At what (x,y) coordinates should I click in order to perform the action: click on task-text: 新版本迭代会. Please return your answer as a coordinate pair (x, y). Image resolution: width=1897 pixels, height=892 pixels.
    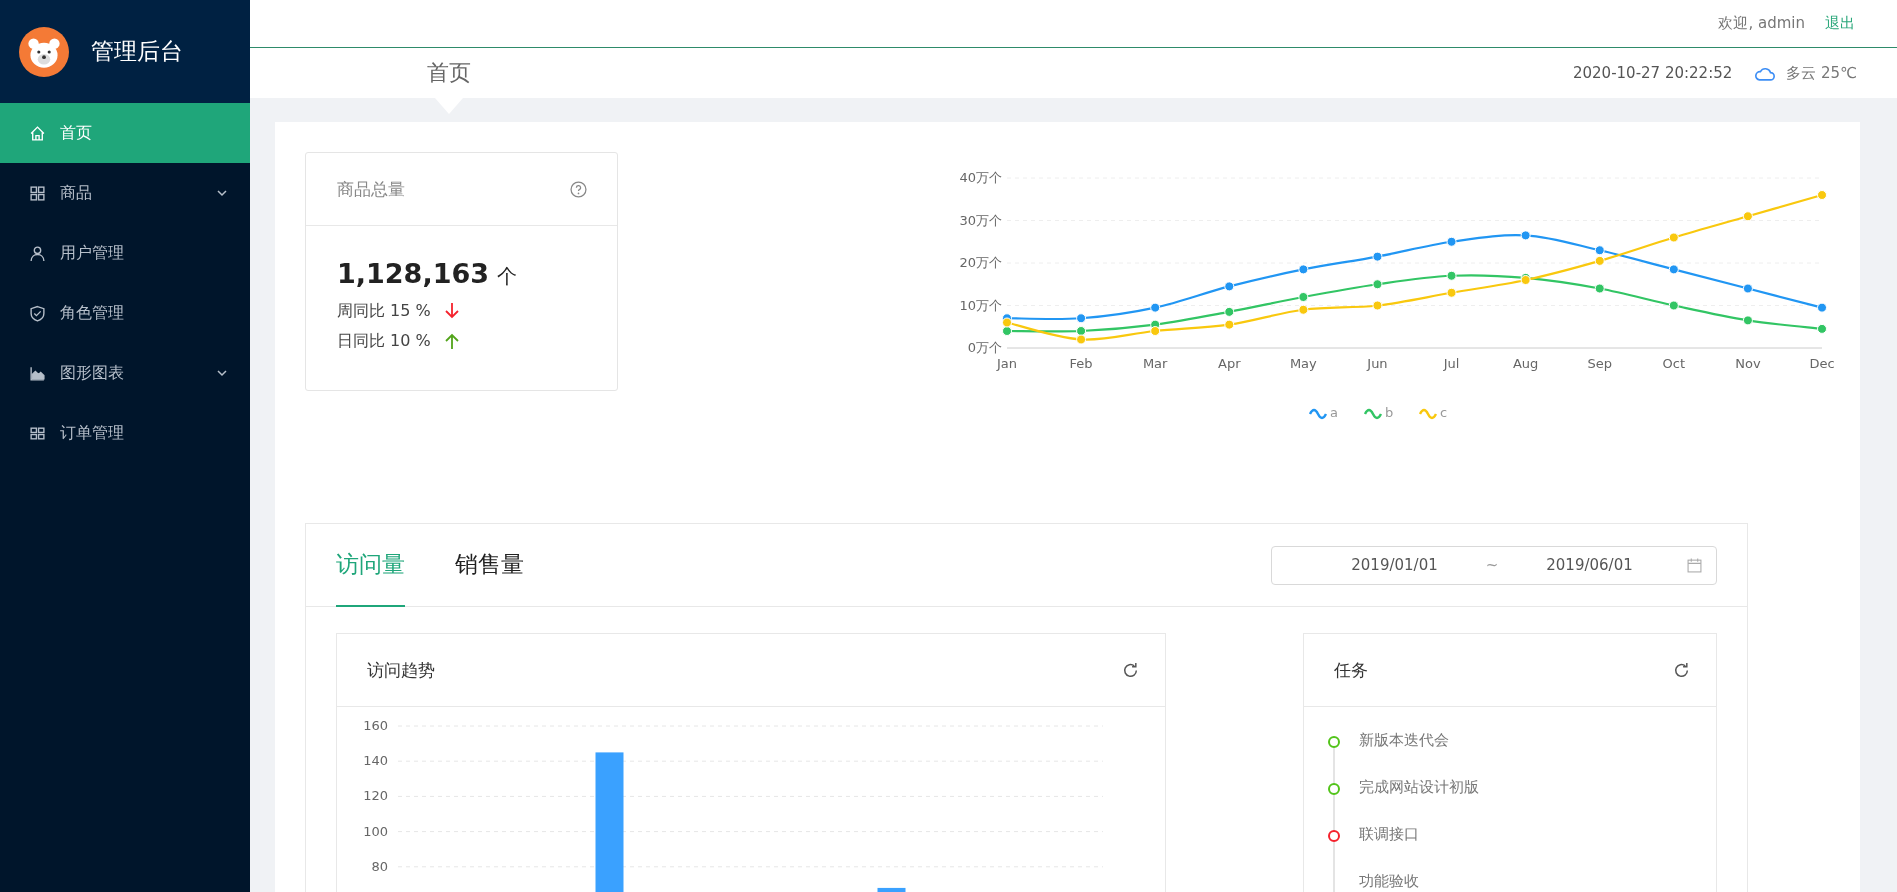
    Looking at the image, I should click on (1404, 740).